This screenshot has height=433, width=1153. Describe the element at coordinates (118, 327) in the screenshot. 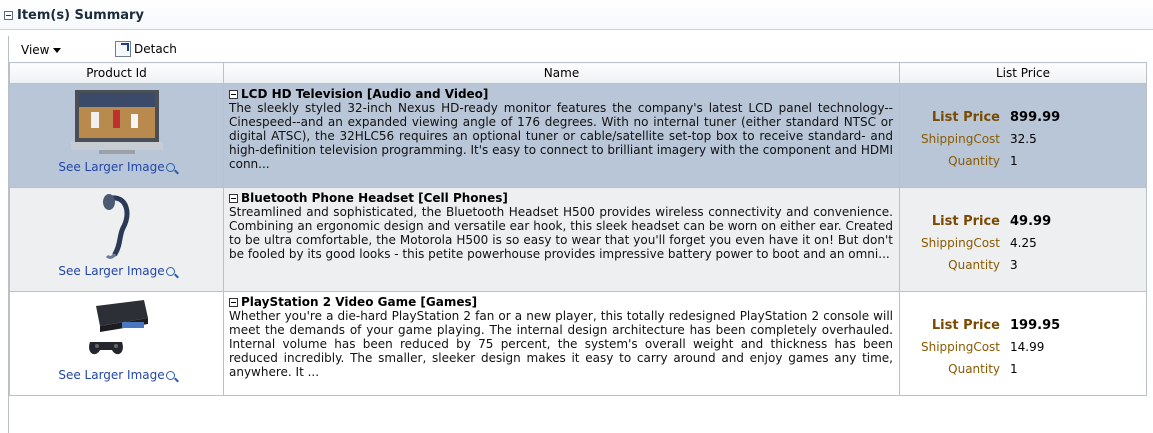

I see `product-image-console` at that location.